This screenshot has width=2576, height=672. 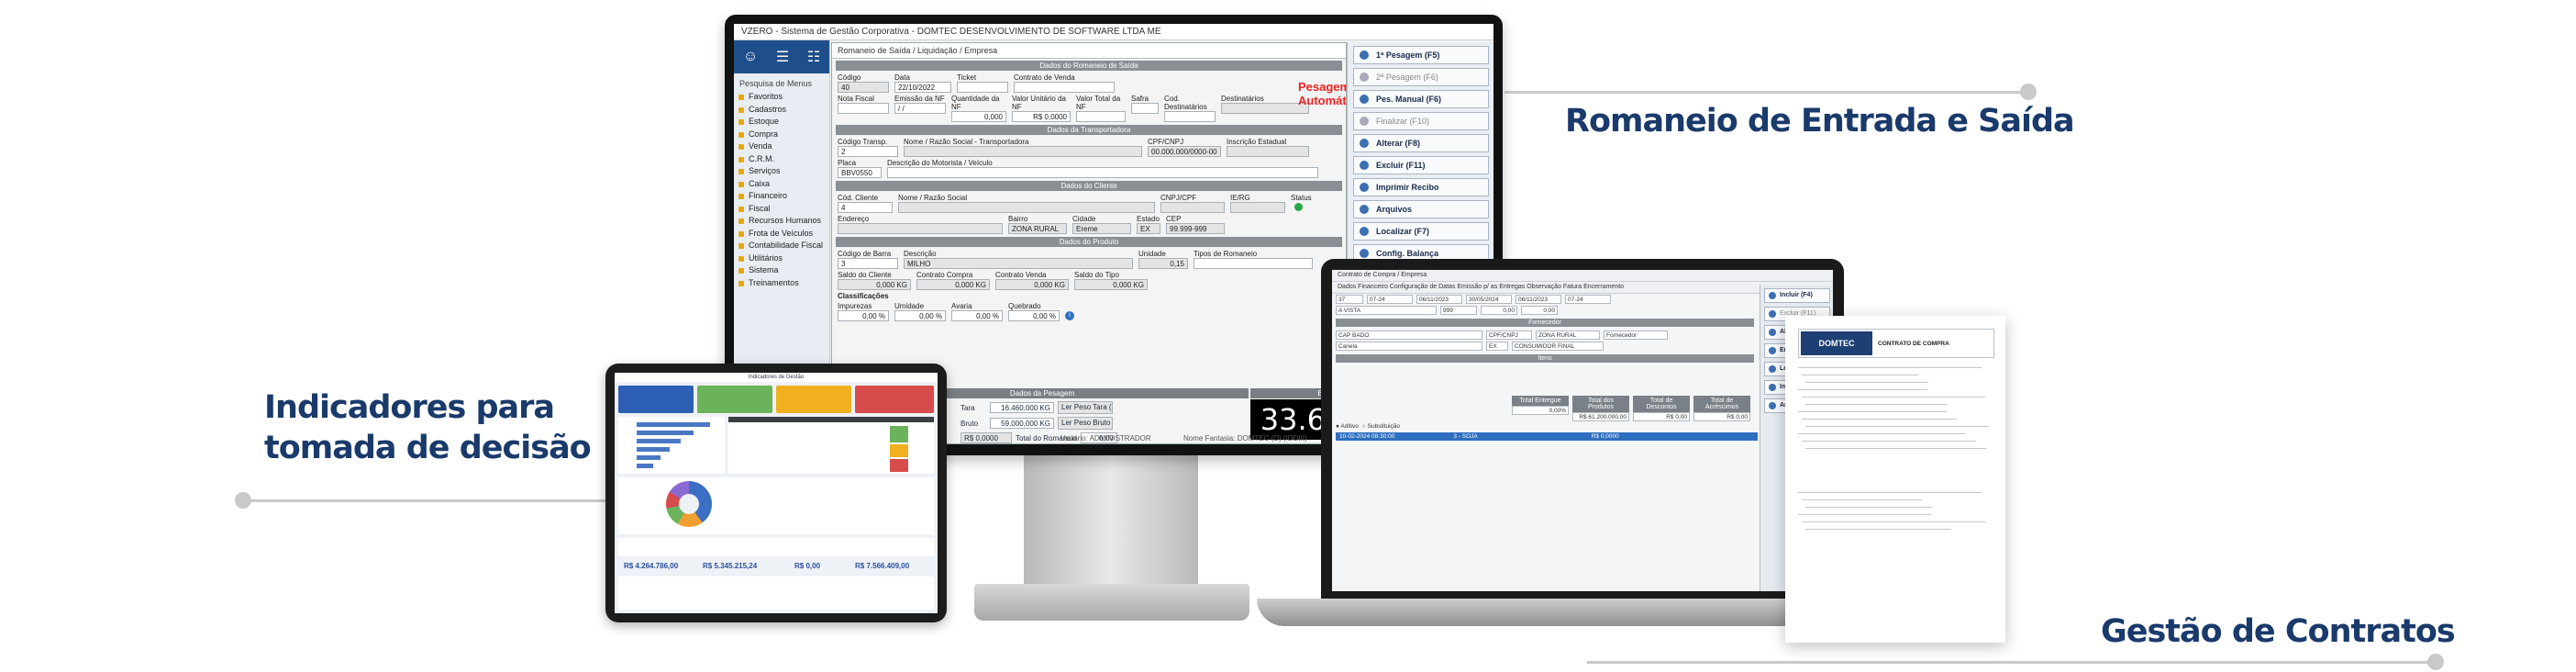 What do you see at coordinates (1101, 228) in the screenshot?
I see `cidade-field: Ereme` at bounding box center [1101, 228].